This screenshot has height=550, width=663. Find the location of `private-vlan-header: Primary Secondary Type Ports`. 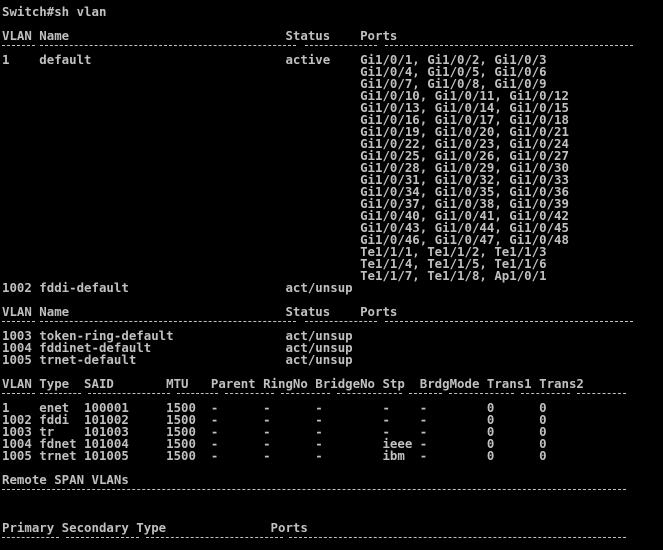

private-vlan-header: Primary Secondary Type Ports is located at coordinates (155, 527).